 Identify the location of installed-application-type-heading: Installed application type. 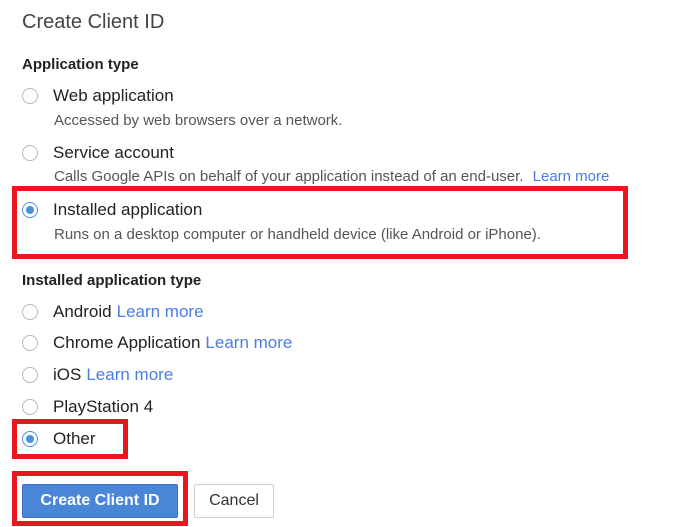
(112, 280).